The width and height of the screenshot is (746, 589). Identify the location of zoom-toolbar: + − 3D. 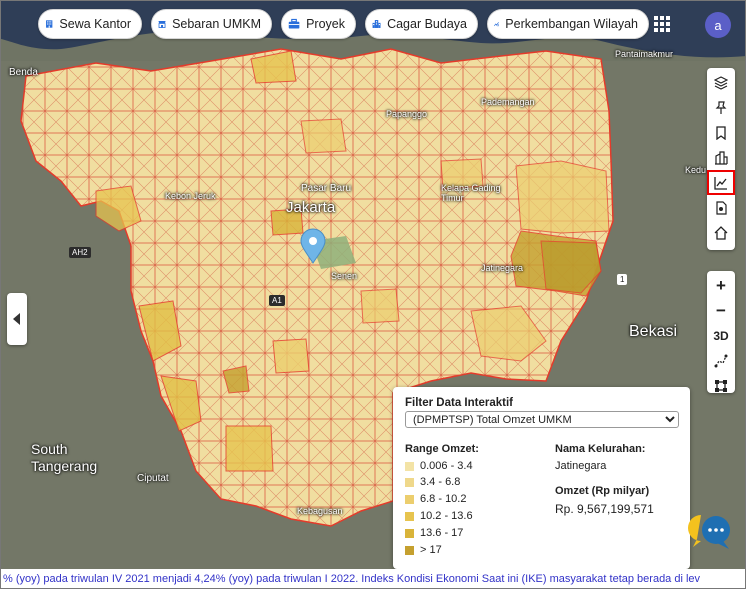
(721, 332).